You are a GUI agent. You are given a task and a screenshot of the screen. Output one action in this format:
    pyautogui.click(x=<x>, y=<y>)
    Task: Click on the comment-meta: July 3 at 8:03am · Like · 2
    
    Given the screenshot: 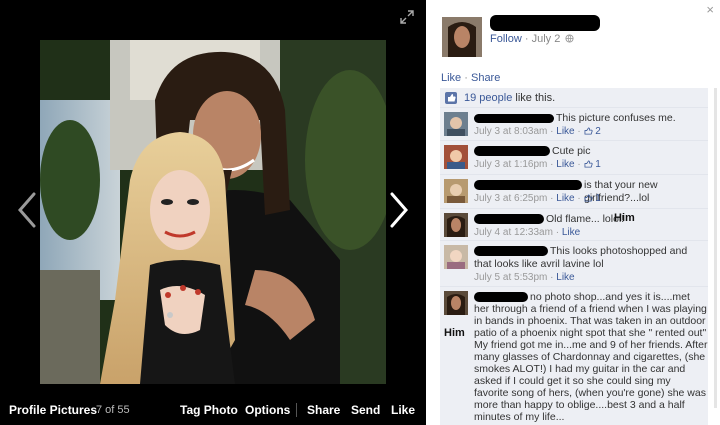 What is the action you would take?
    pyautogui.click(x=537, y=131)
    